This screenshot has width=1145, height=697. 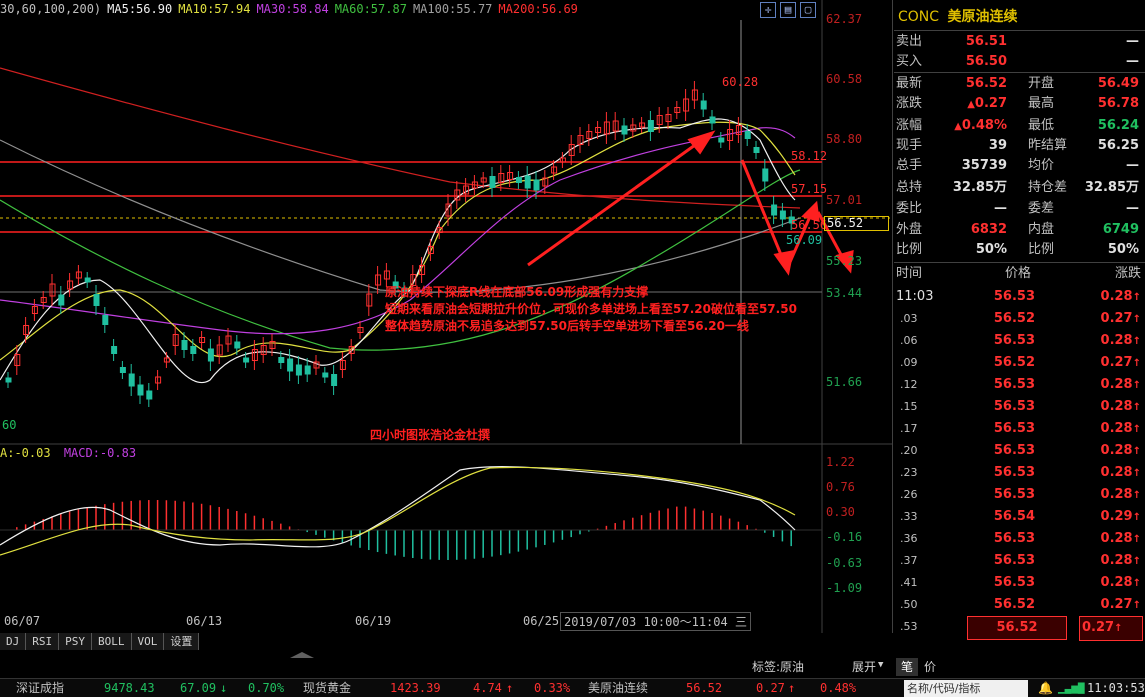 I want to click on ma60-label: MA60:57.87, so click(x=370, y=9).